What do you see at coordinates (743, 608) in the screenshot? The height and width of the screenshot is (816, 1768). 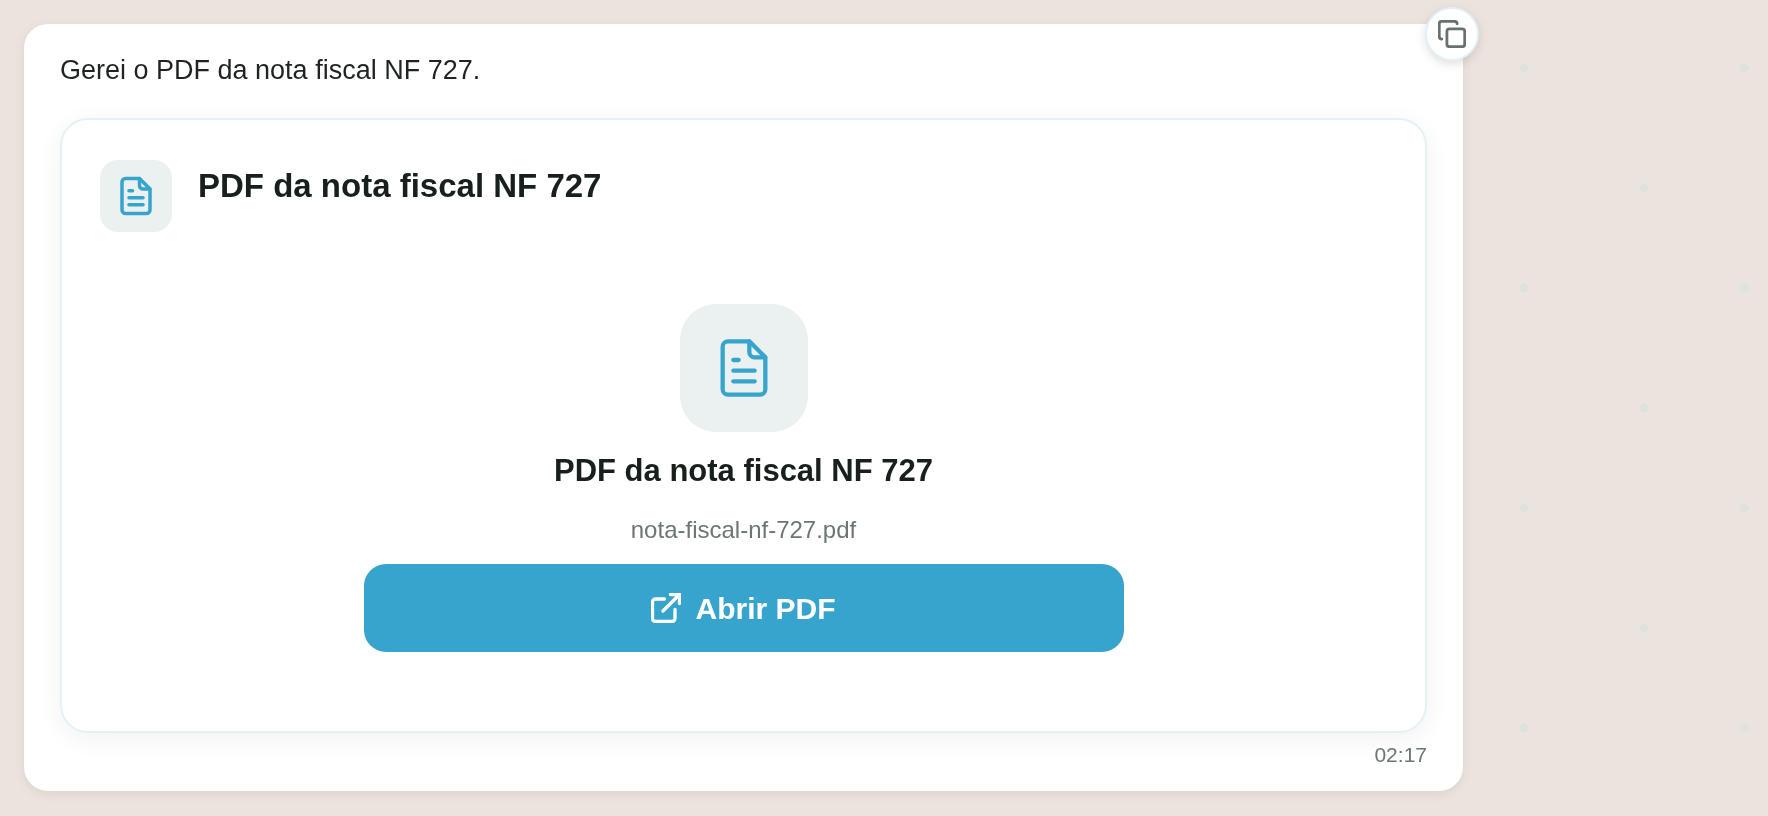 I see `open-pdf-button: Abrir PDF` at bounding box center [743, 608].